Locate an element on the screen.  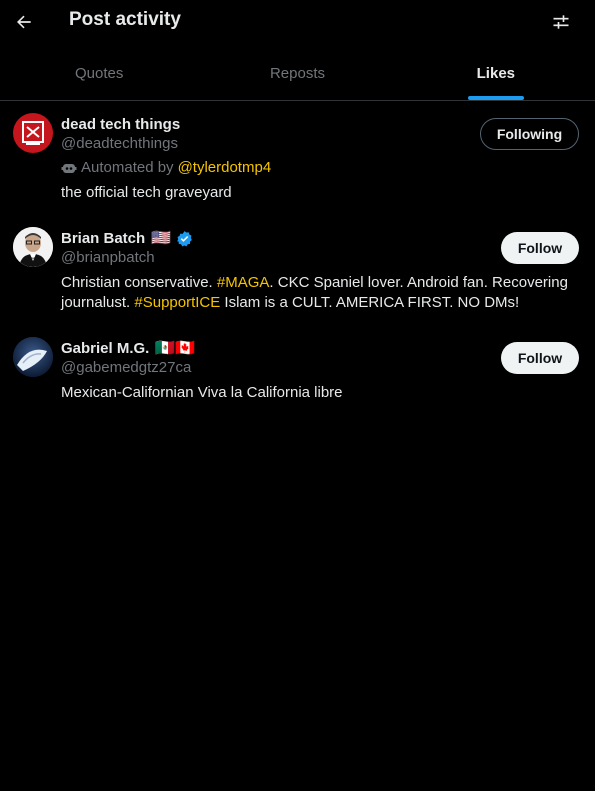
back-button is located at coordinates (24, 22).